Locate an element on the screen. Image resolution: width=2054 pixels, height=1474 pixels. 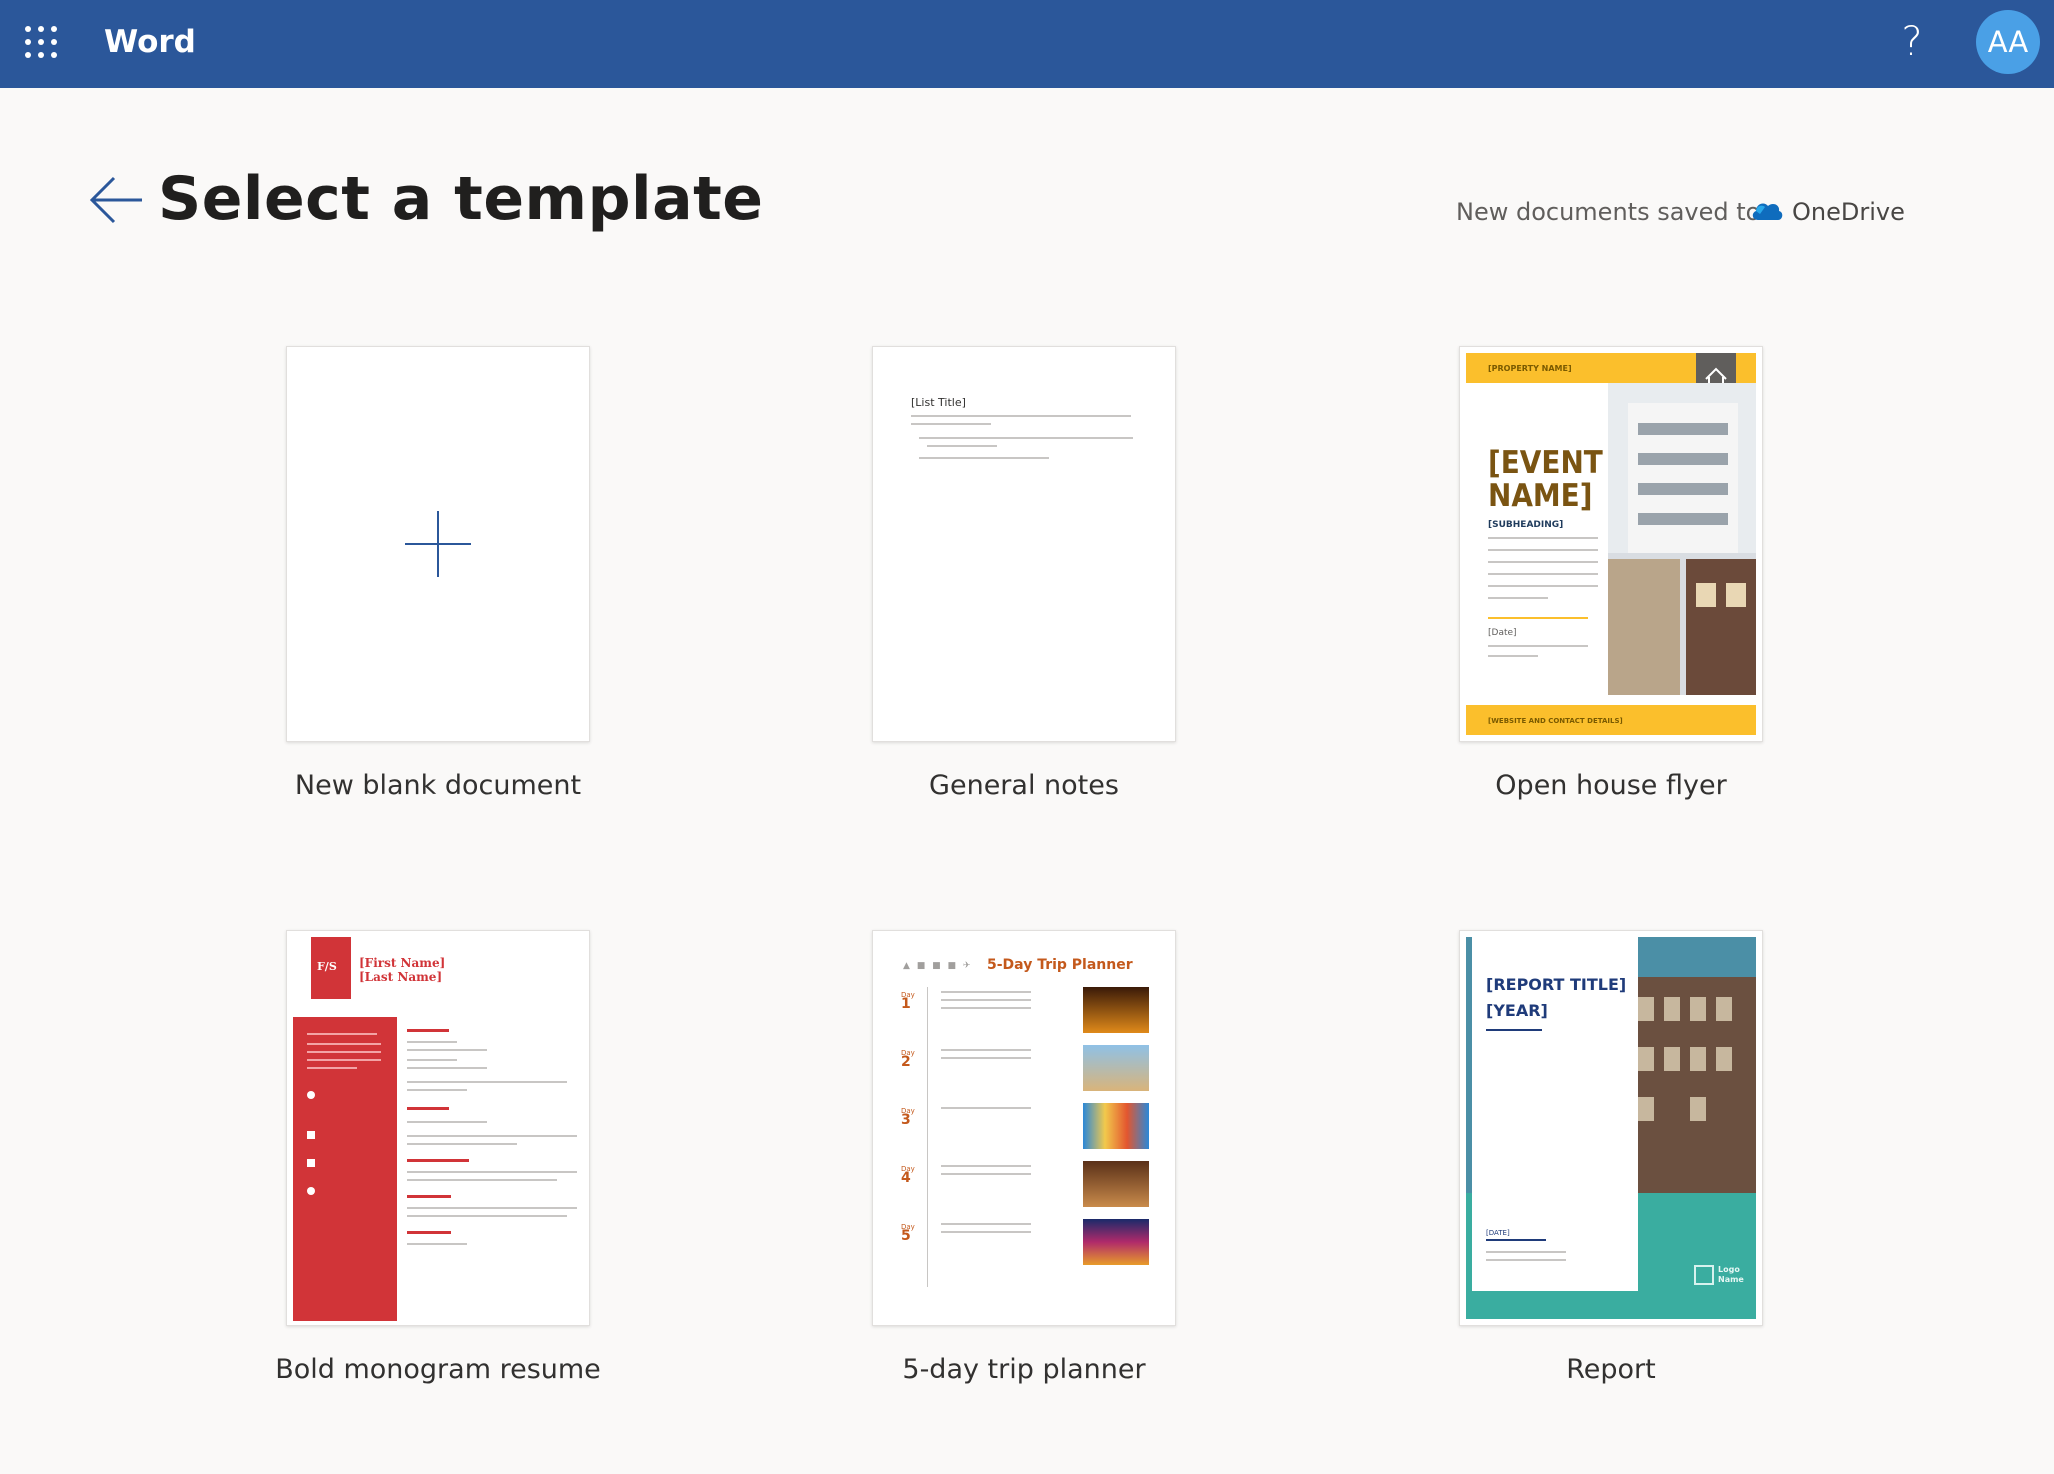
template-label: 5-day trip planner is located at coordinates (1024, 1369).